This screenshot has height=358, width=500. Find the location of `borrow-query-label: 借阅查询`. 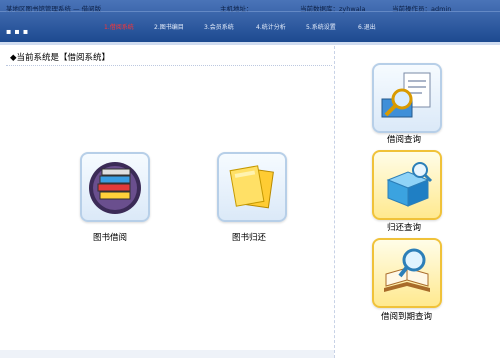

borrow-query-label: 借阅查询 is located at coordinates (404, 140).